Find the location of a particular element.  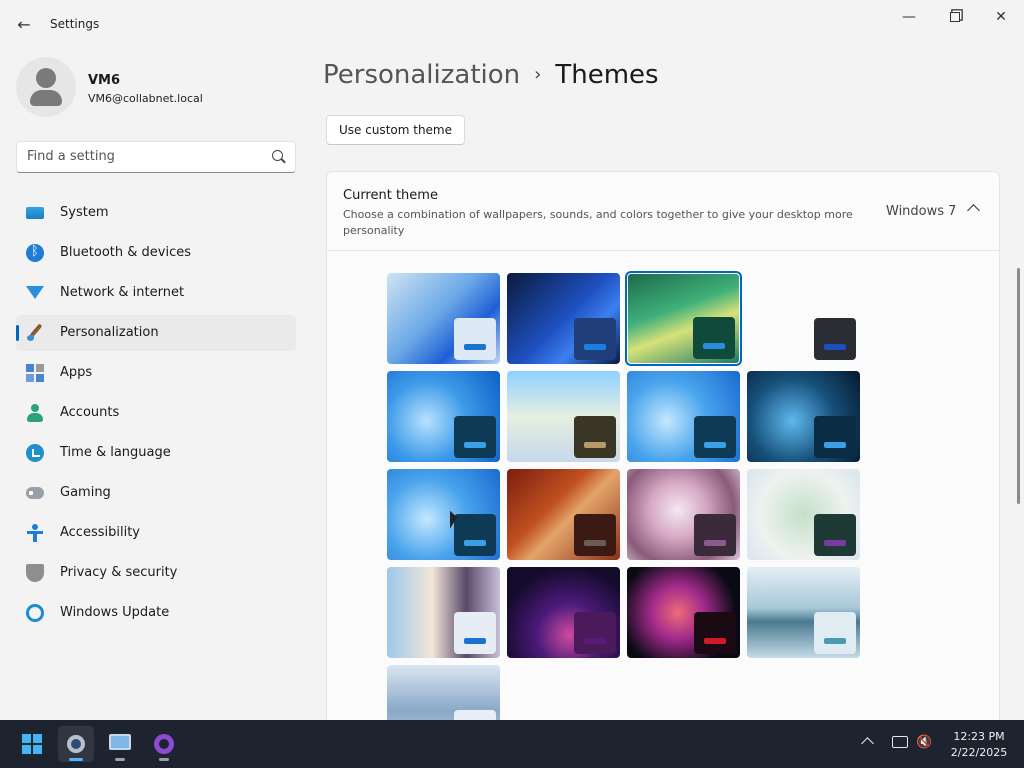

page-title: Themes is located at coordinates (607, 75).